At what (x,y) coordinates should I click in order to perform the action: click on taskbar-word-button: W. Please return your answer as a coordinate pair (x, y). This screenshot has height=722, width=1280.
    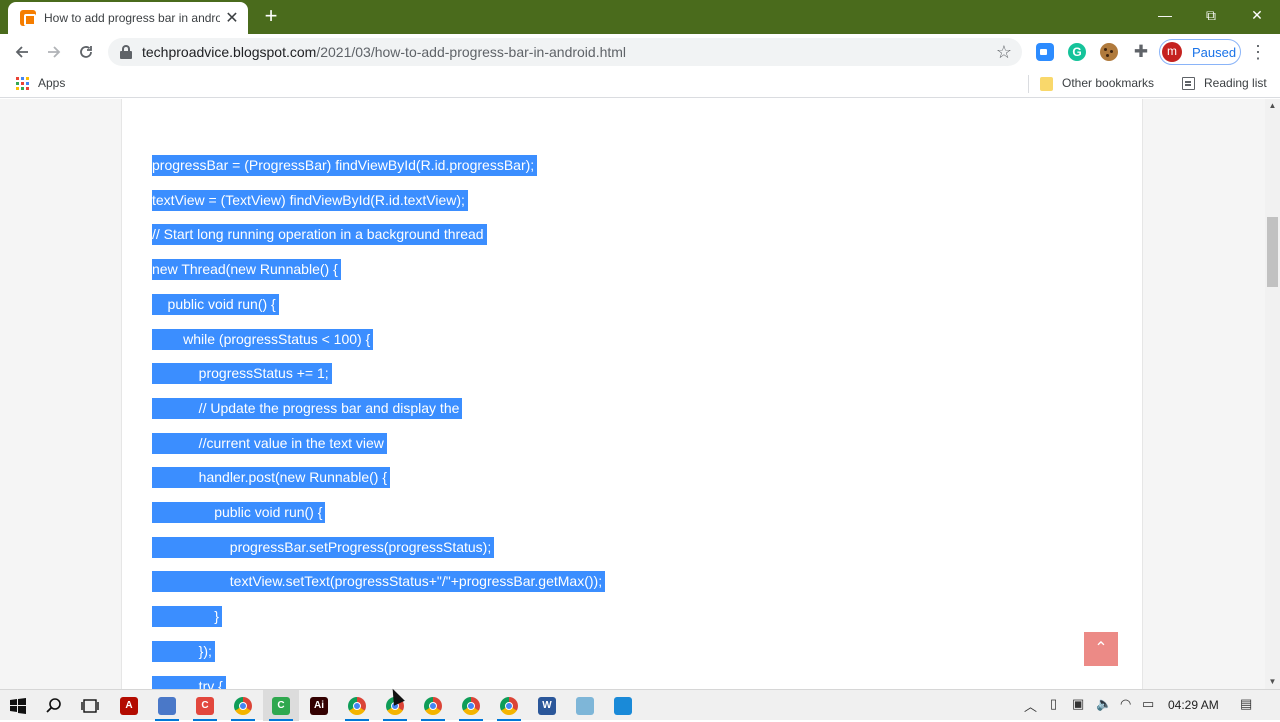
    Looking at the image, I should click on (547, 705).